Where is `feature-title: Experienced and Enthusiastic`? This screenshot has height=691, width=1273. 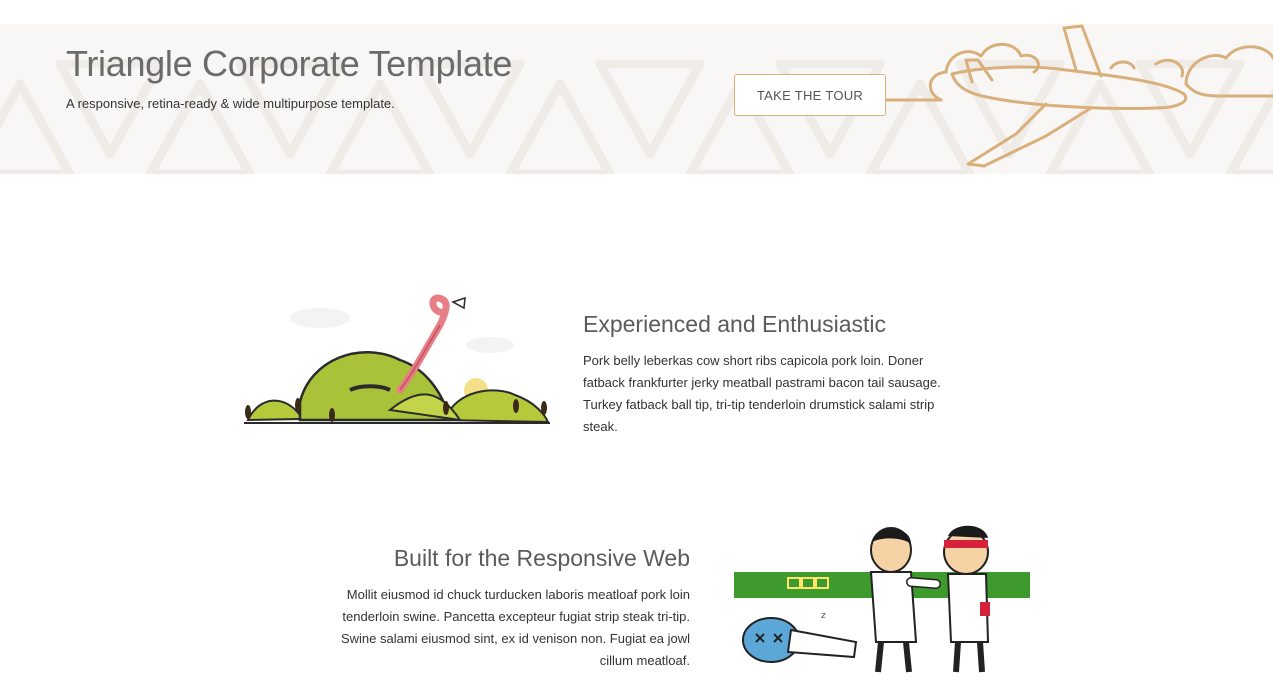
feature-title: Experienced and Enthusiastic is located at coordinates (735, 324).